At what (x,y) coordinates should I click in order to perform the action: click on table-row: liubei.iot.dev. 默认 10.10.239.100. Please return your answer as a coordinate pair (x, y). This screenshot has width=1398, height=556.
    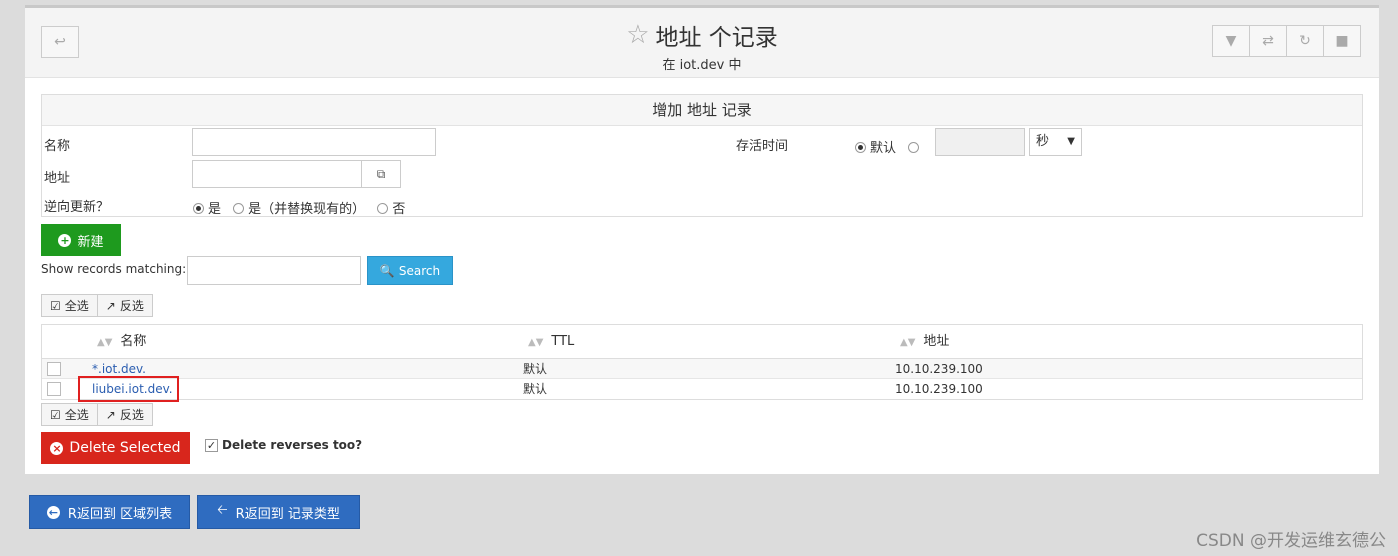
    Looking at the image, I should click on (702, 389).